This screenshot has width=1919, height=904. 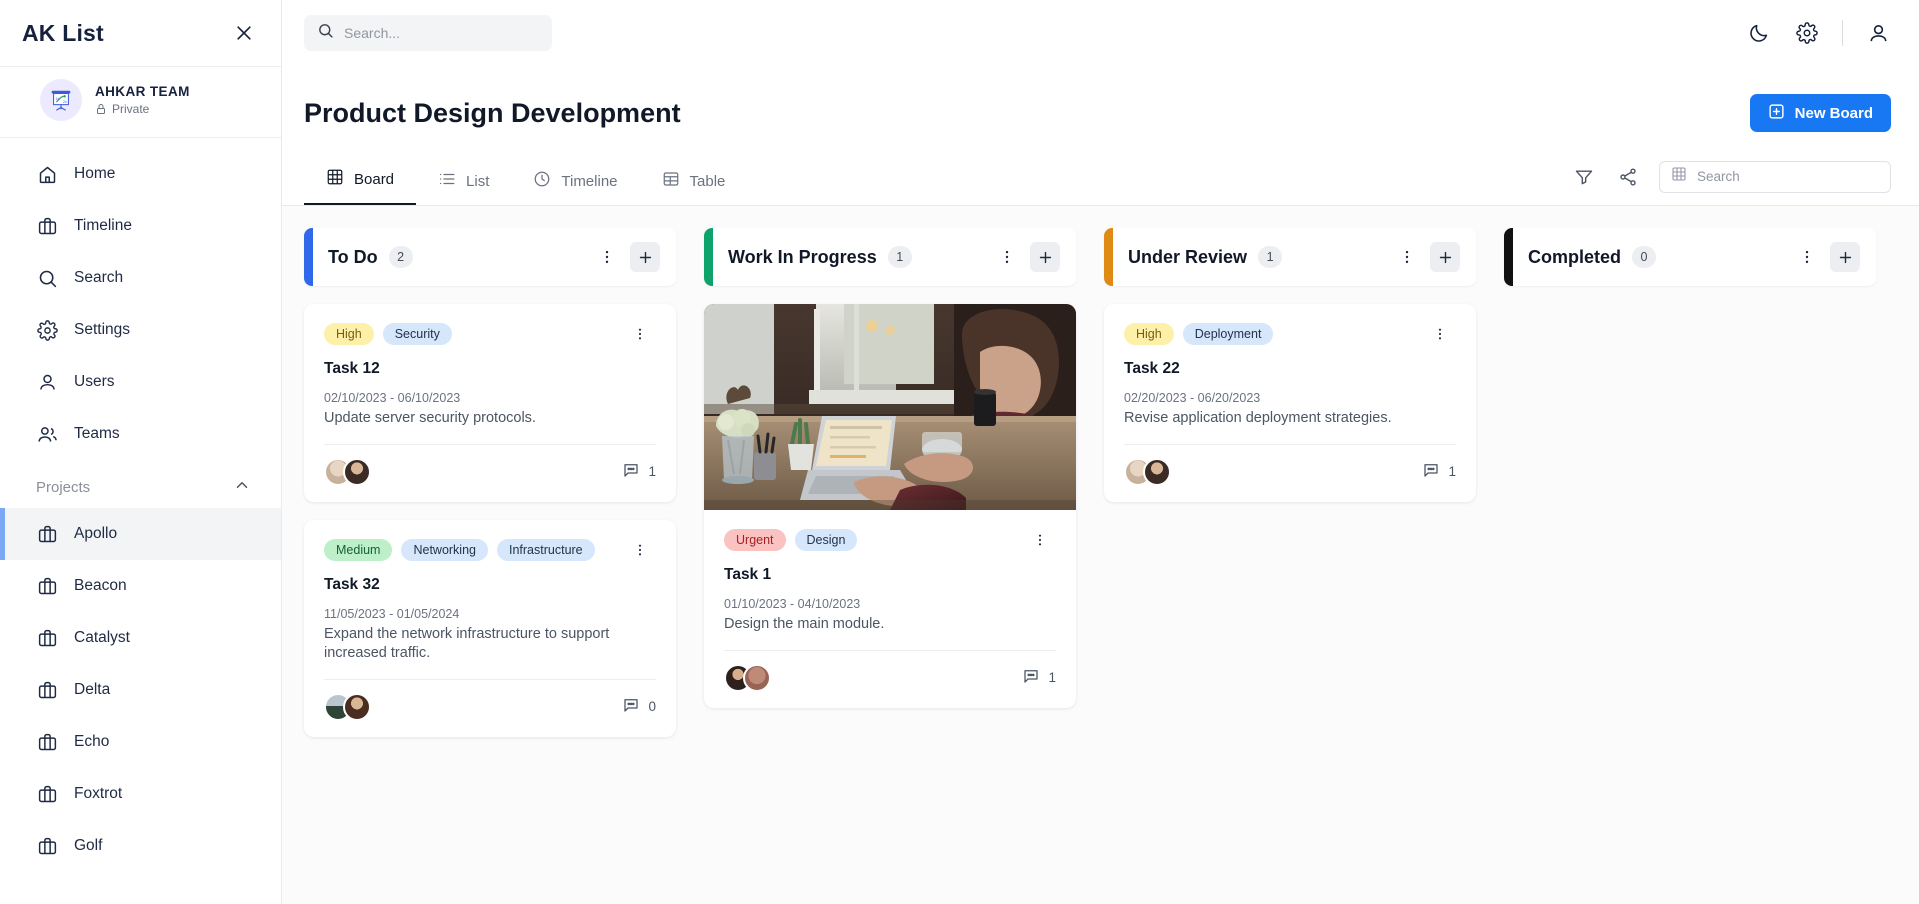 I want to click on tab-list: List, so click(x=463, y=180).